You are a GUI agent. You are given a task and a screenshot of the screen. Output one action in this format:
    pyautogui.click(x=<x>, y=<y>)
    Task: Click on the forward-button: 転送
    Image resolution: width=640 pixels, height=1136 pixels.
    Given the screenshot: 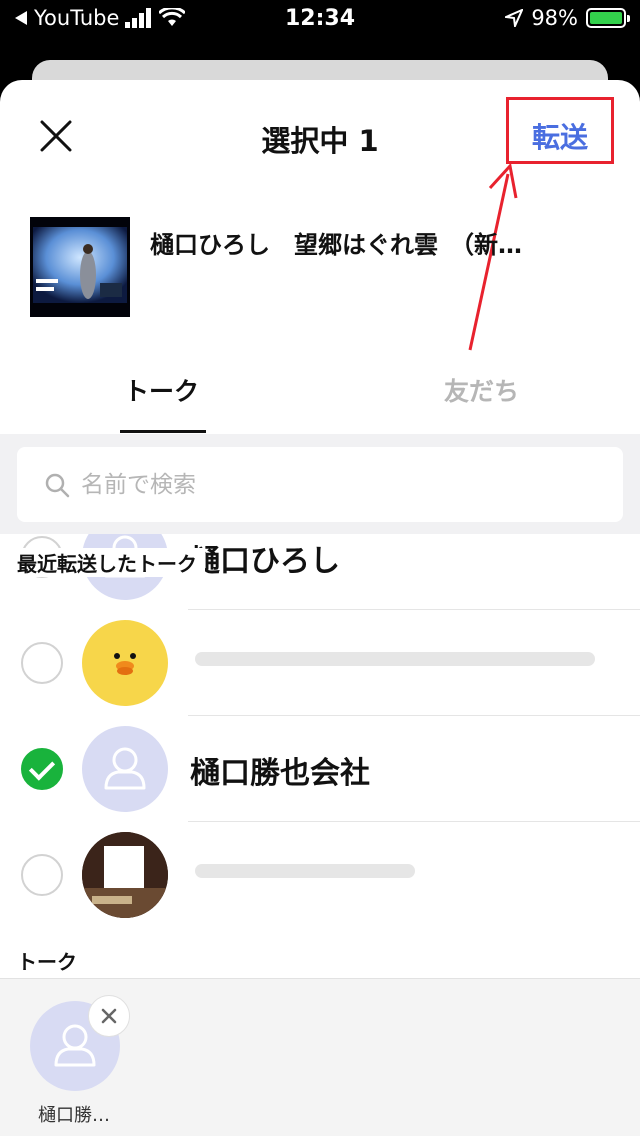 What is the action you would take?
    pyautogui.click(x=560, y=136)
    